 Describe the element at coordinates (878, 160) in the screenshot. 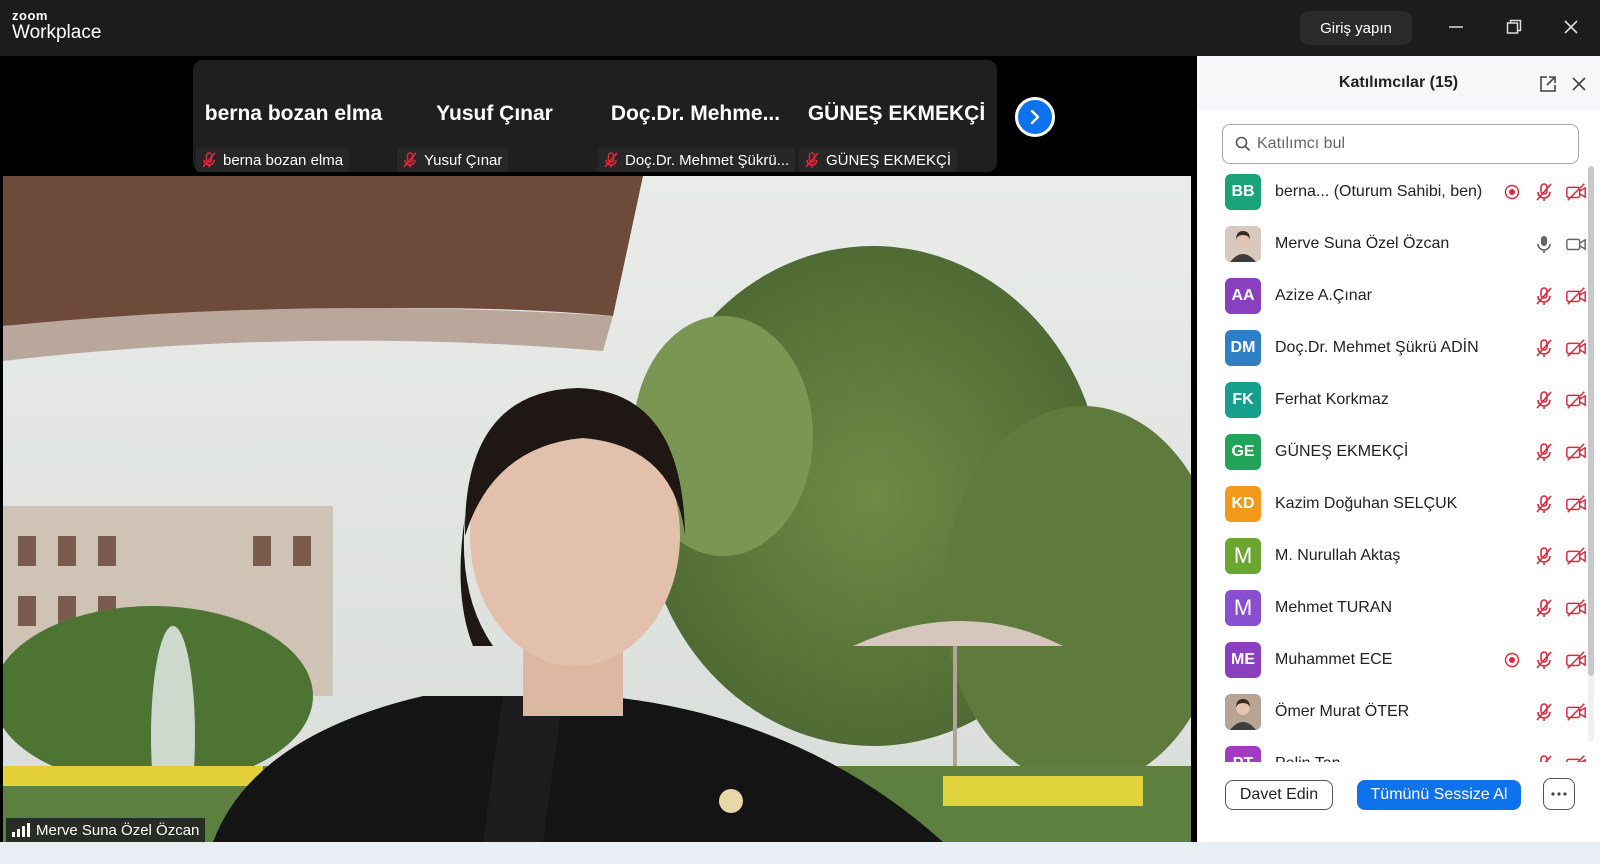

I see `tile-label: GÜNEŞ EKMEKÇİ` at that location.